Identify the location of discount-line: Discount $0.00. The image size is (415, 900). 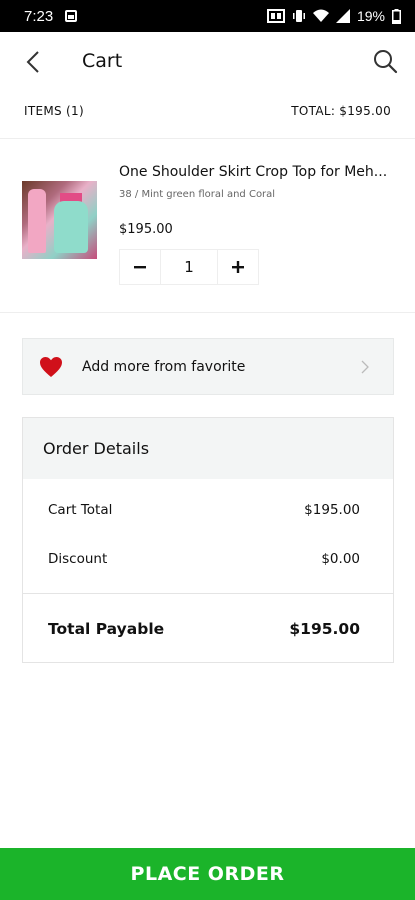
(204, 559).